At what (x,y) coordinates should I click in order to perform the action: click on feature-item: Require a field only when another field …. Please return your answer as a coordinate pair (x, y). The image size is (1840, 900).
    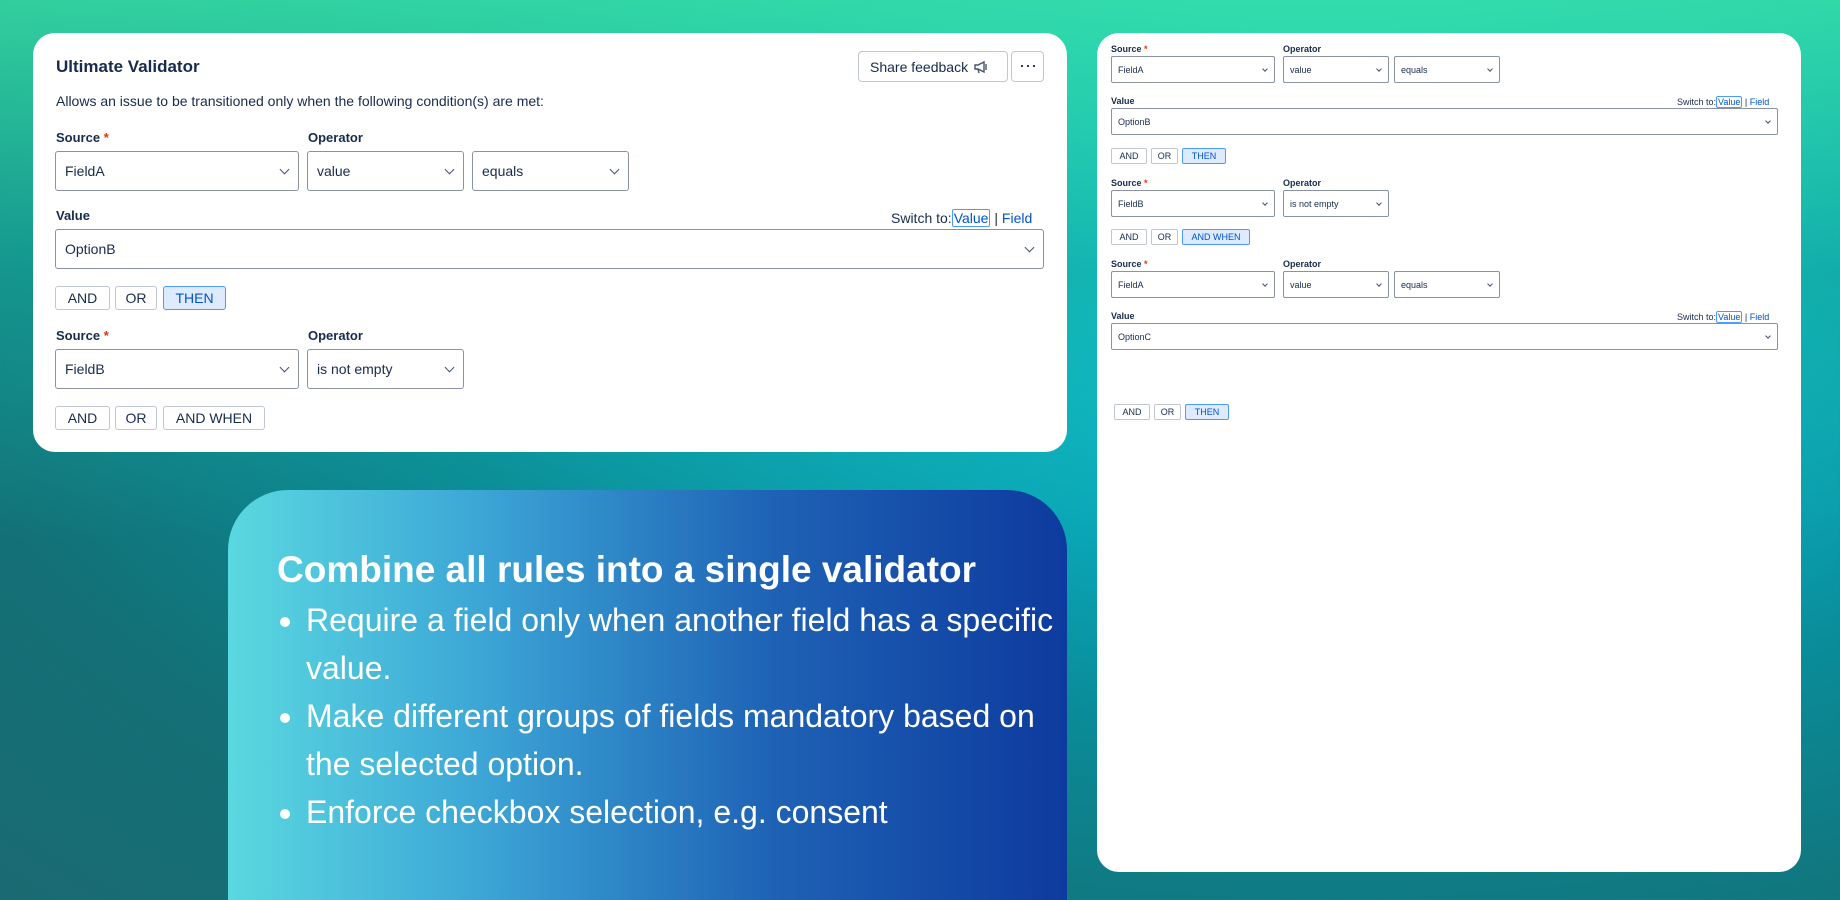
    Looking at the image, I should click on (686, 644).